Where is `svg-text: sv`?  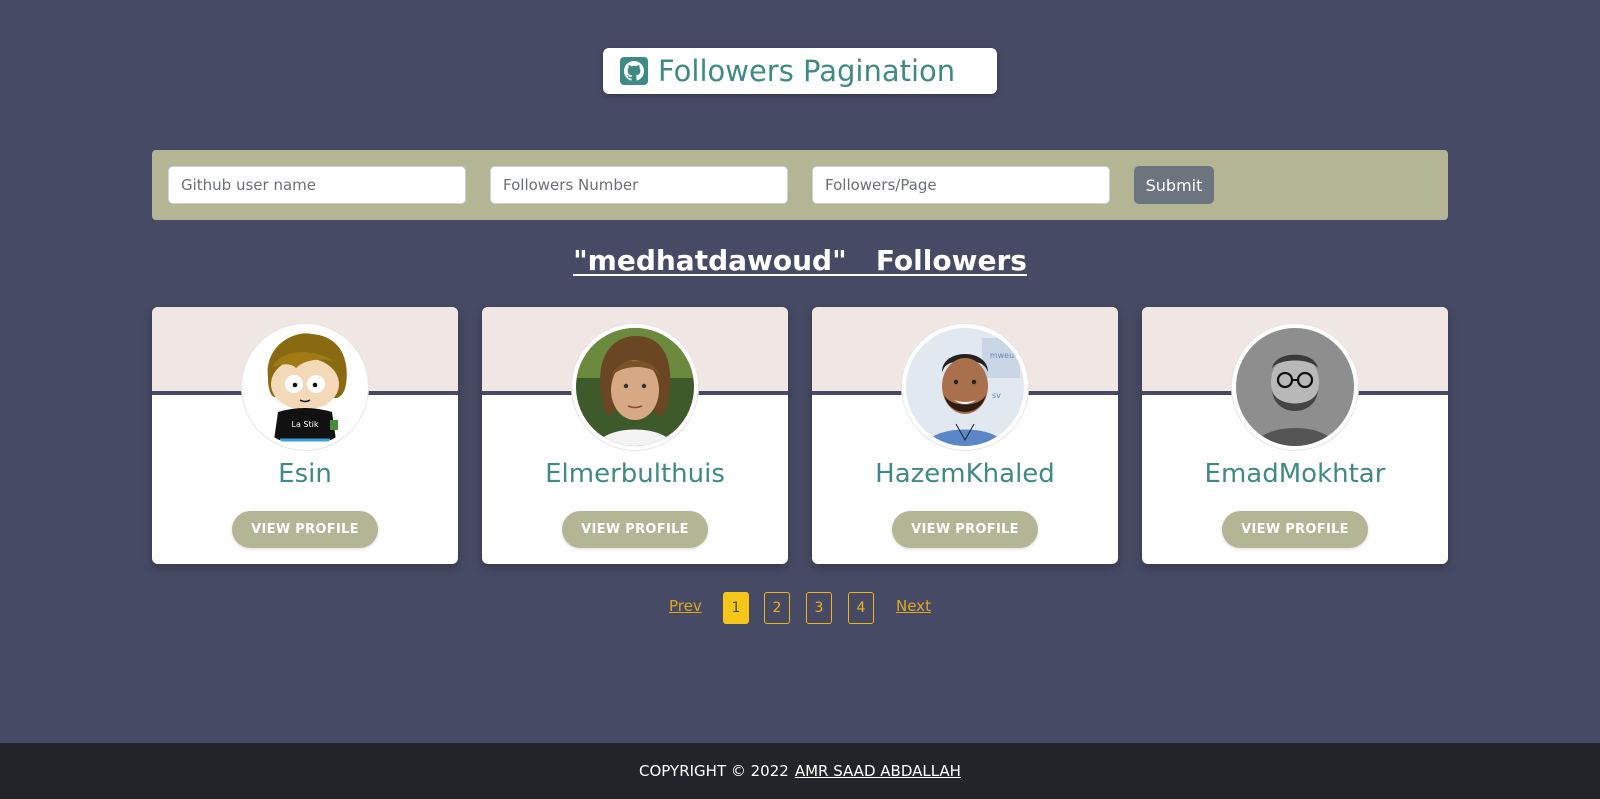 svg-text: sv is located at coordinates (996, 395).